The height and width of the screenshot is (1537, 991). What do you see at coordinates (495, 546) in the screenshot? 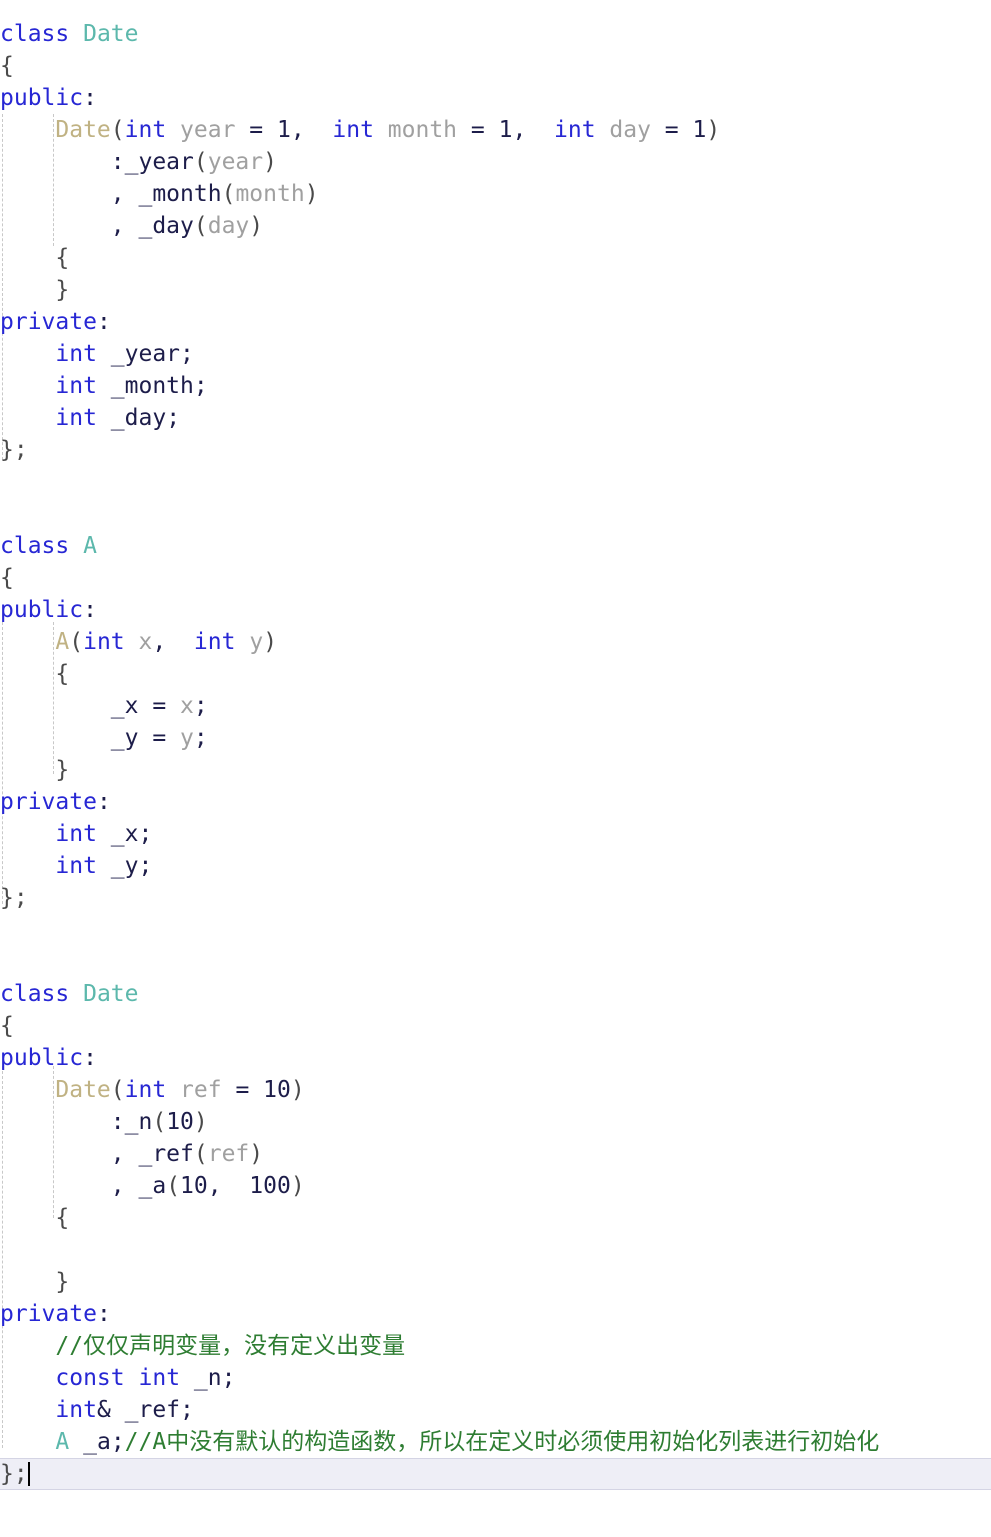
I see `code-line: class A` at bounding box center [495, 546].